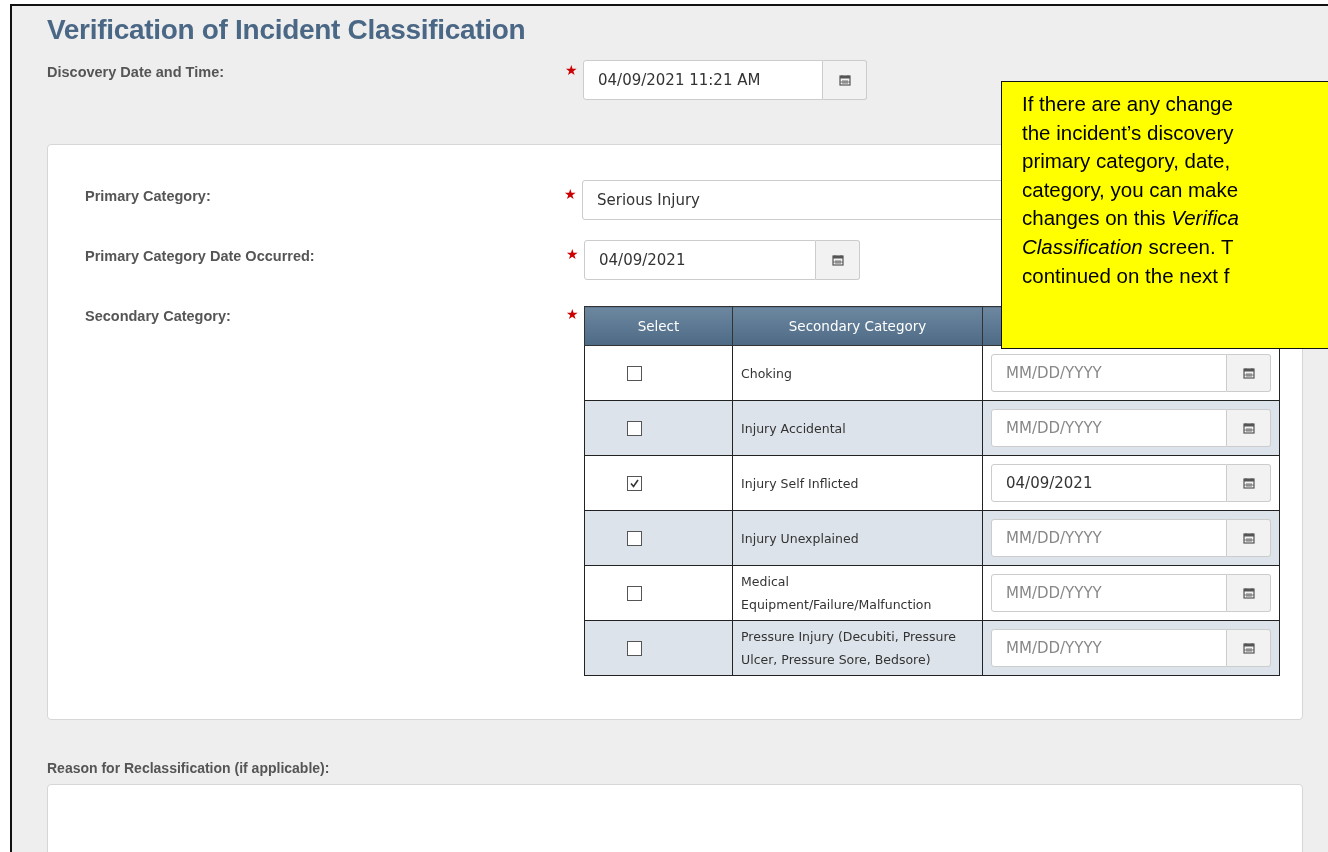 The height and width of the screenshot is (852, 1328). What do you see at coordinates (675, 818) in the screenshot?
I see `reason-field` at bounding box center [675, 818].